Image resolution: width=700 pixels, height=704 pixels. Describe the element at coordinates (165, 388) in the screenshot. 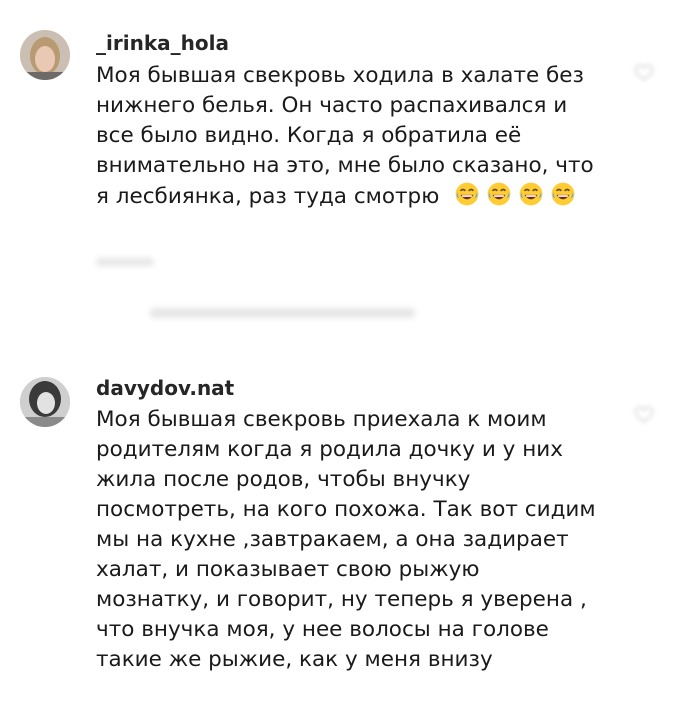

I see `username: davydov.nat` at that location.